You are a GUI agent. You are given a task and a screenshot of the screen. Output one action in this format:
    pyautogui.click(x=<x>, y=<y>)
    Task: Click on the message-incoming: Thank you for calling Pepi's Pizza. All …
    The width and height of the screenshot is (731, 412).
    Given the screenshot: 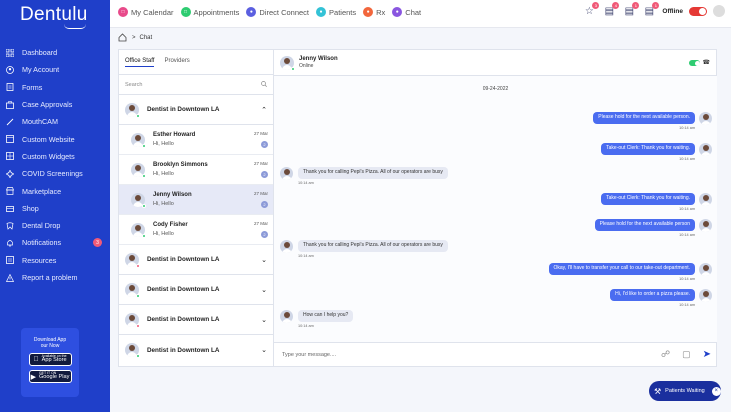 What is the action you would take?
    pyautogui.click(x=373, y=176)
    